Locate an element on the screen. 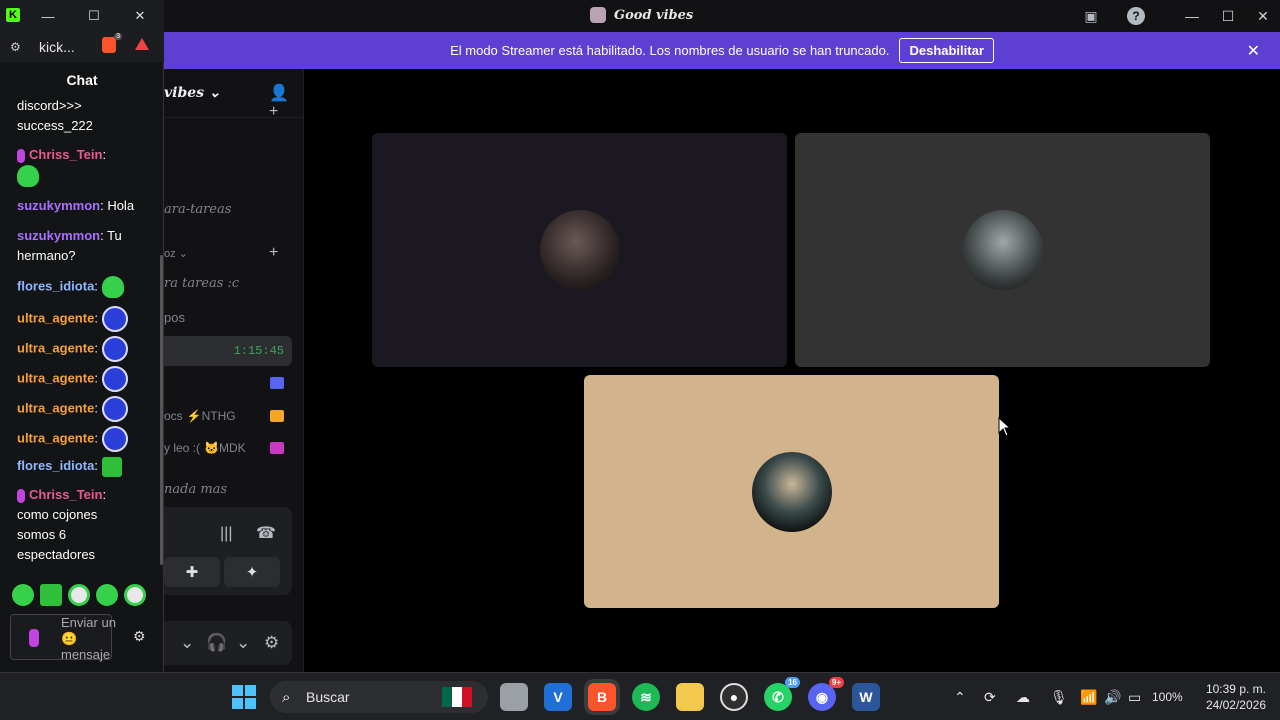  discord-icon: ◉ 9+ is located at coordinates (826, 694).